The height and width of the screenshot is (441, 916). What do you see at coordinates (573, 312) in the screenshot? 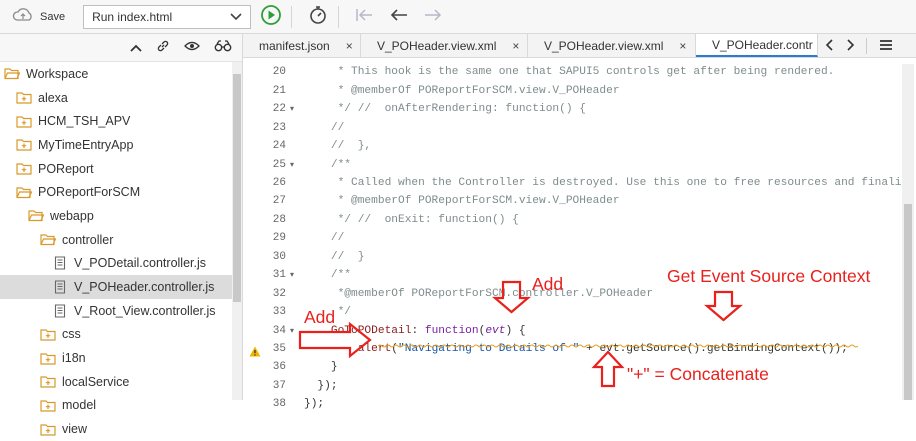
I see `code-line: 33 */` at bounding box center [573, 312].